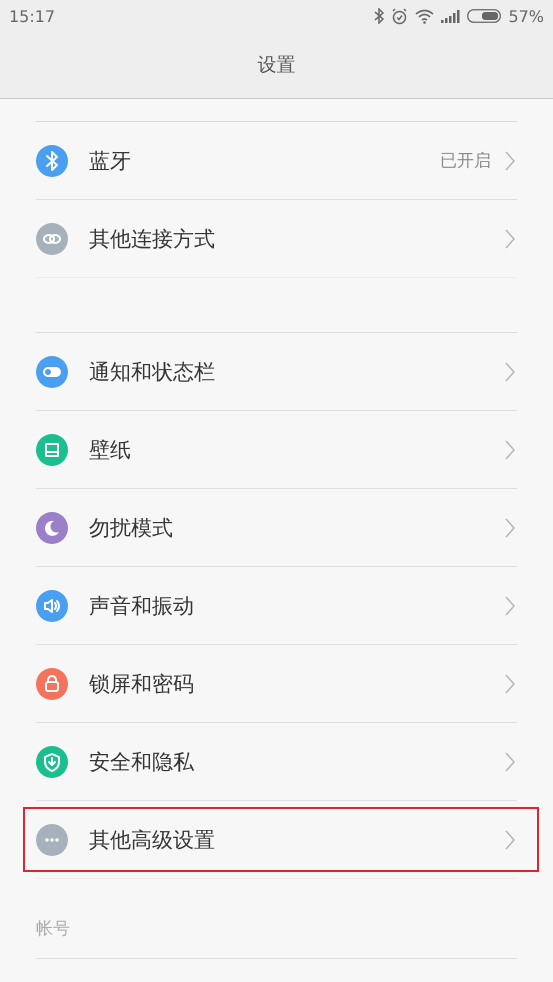 The height and width of the screenshot is (982, 553). I want to click on battery-percent: 57%, so click(526, 16).